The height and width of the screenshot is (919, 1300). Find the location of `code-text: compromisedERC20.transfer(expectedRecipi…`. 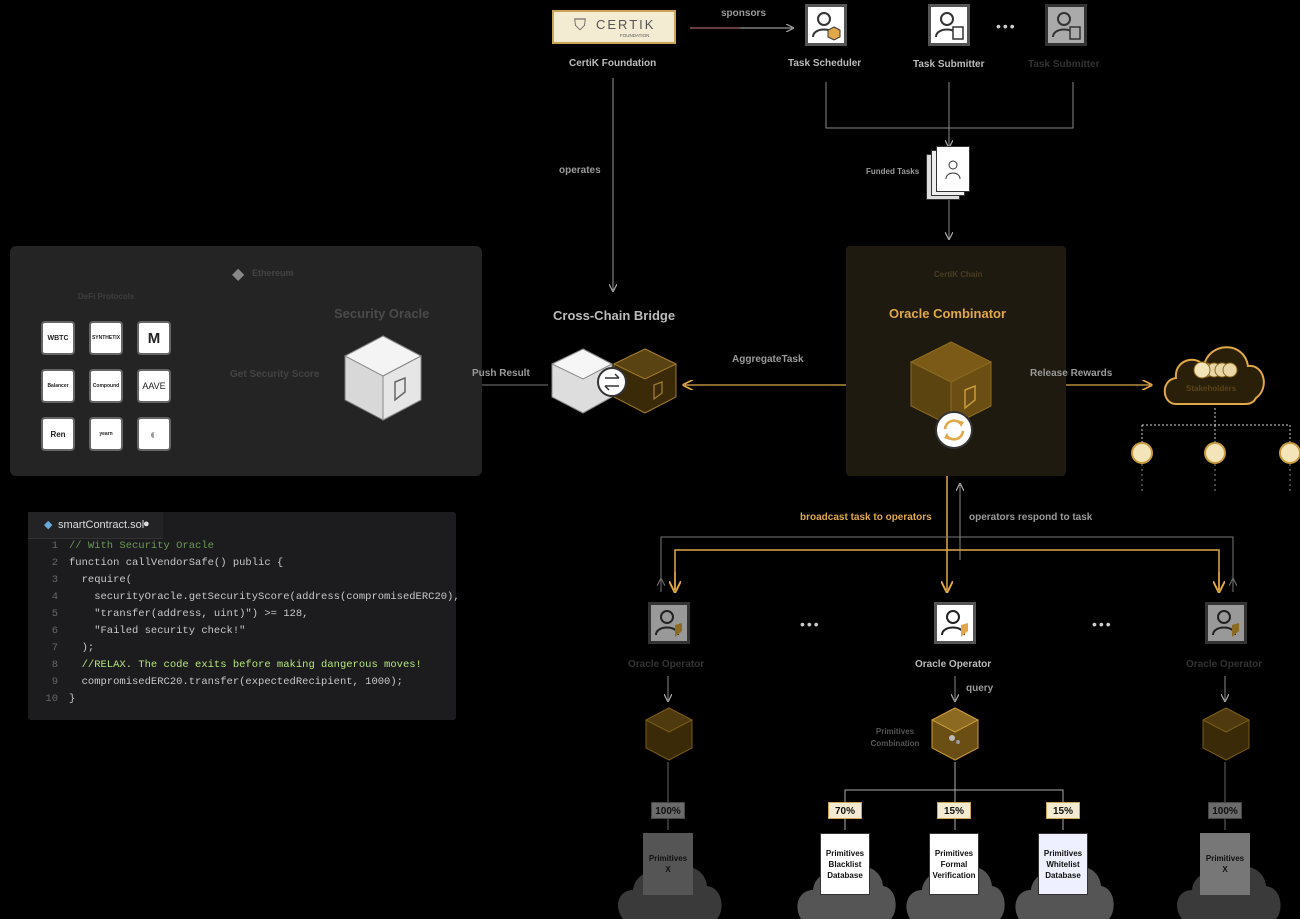

code-text: compromisedERC20.transfer(expectedRecipi… is located at coordinates (236, 682).